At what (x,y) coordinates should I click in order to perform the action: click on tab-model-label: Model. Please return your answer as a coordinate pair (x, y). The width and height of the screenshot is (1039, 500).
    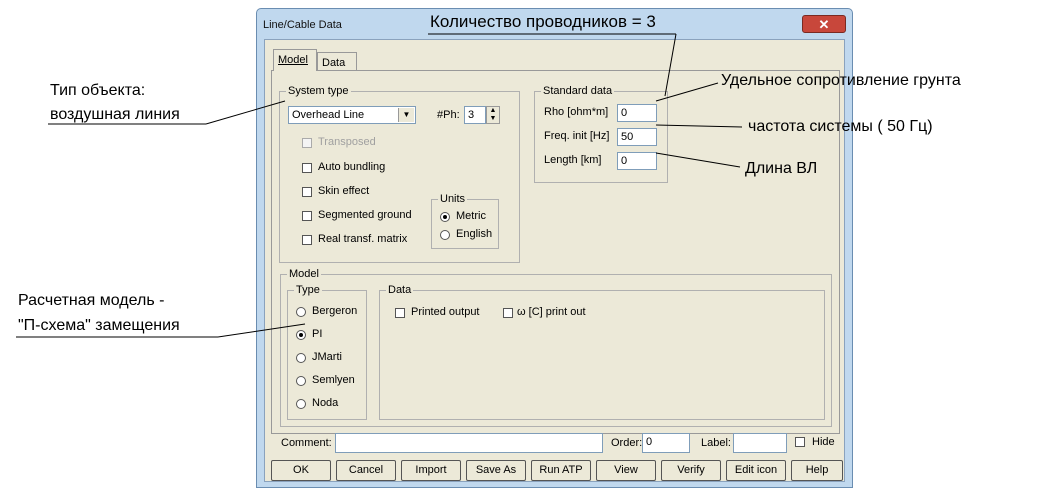
    Looking at the image, I should click on (293, 60).